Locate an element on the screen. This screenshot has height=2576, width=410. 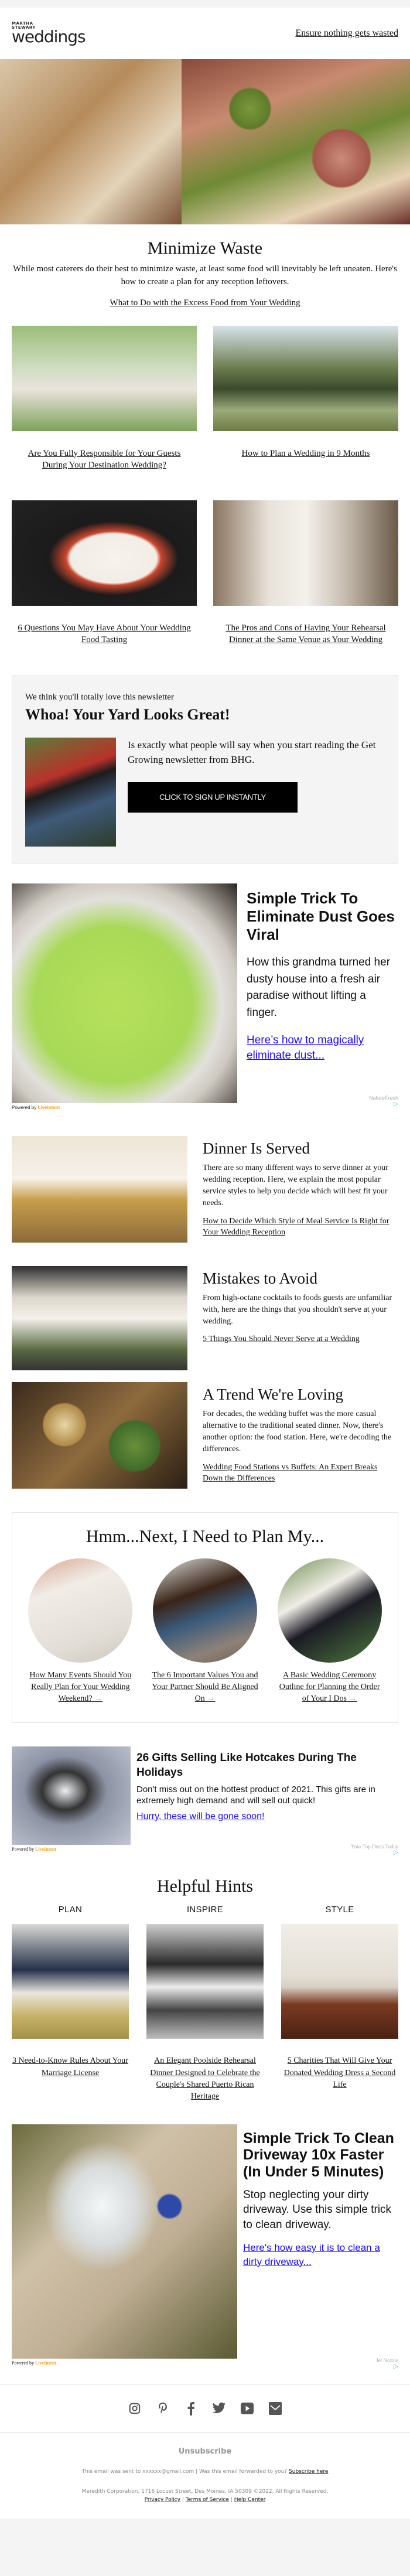
email-icon is located at coordinates (275, 2409).